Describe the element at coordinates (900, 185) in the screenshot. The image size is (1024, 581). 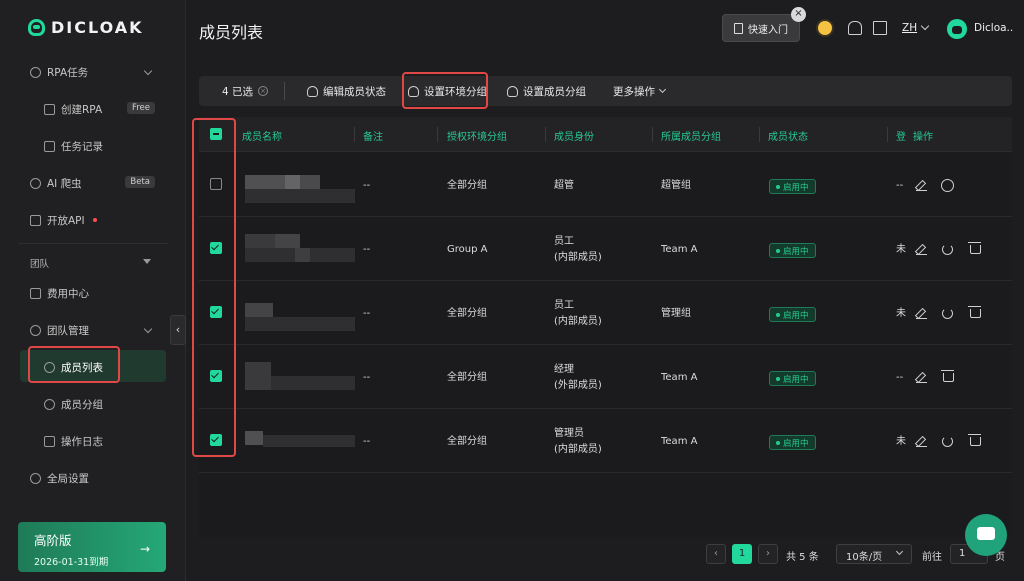
I see `login-cell: --` at that location.